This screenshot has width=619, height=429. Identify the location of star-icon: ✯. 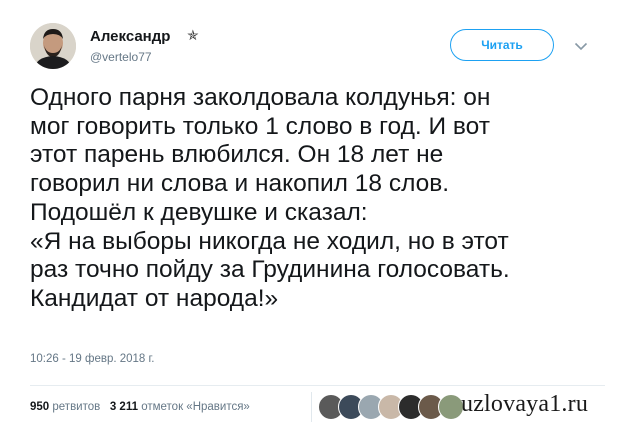
(193, 35).